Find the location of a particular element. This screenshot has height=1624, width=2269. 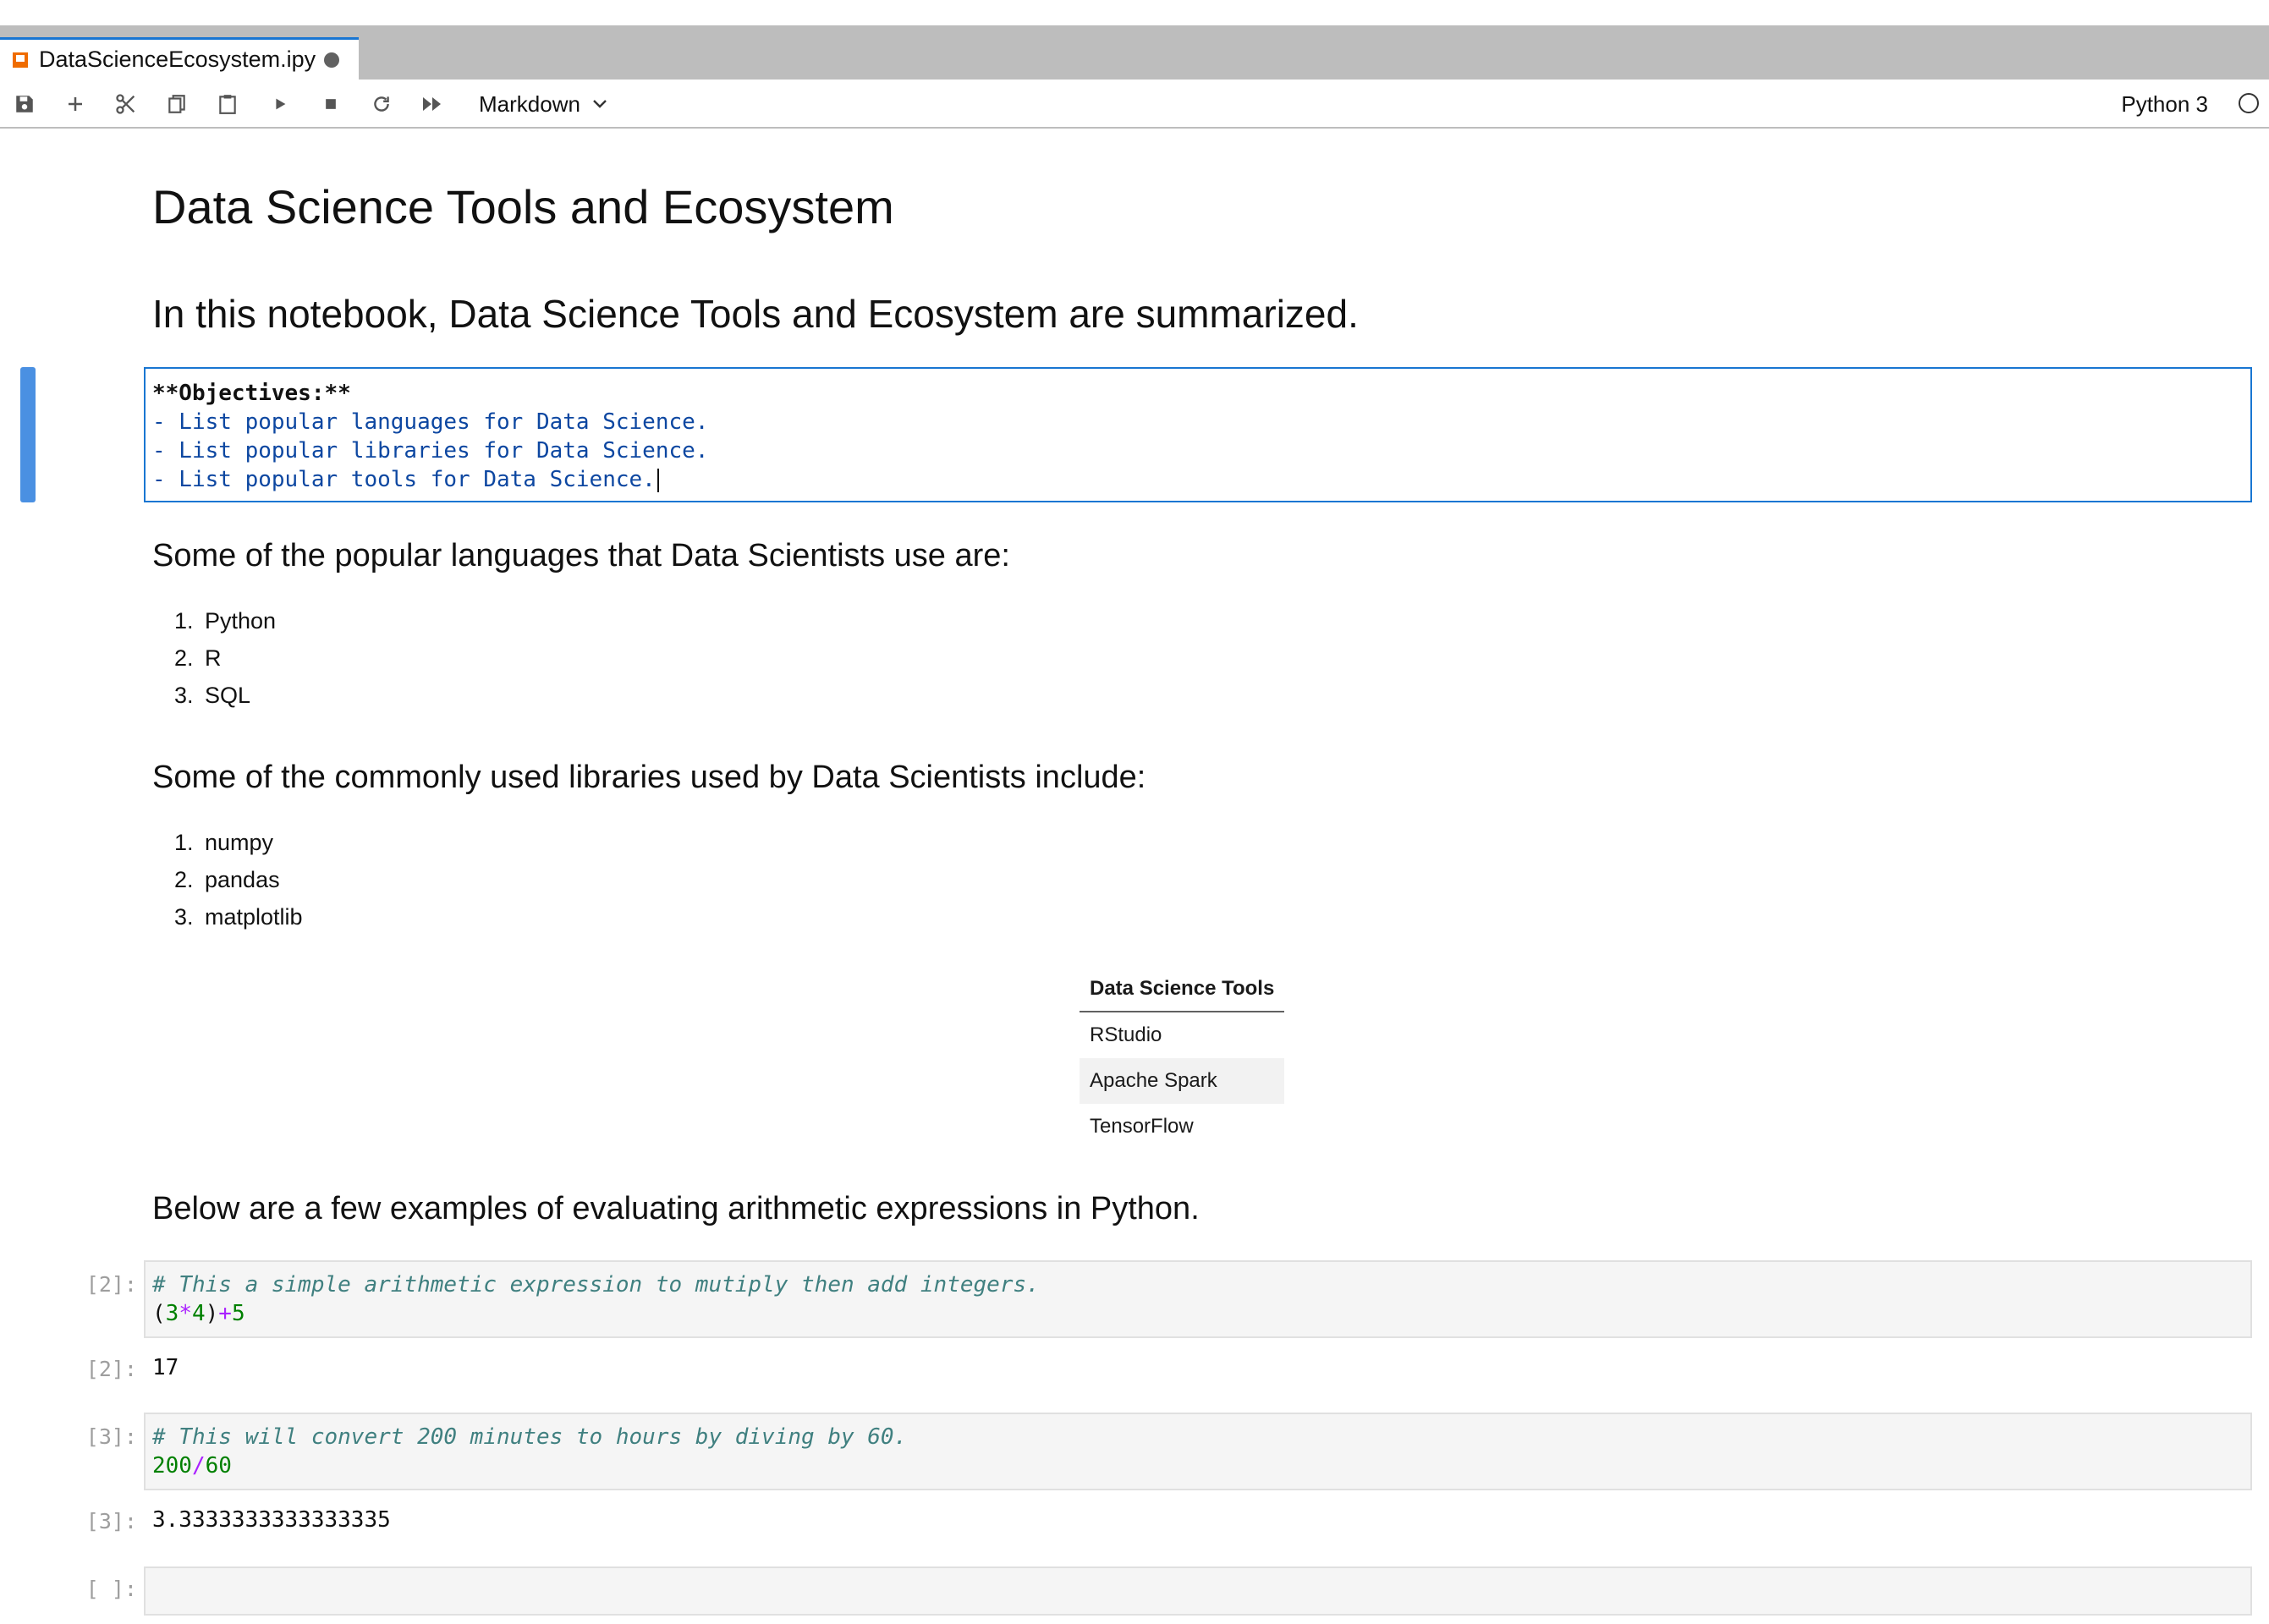

copy-icon is located at coordinates (176, 104).